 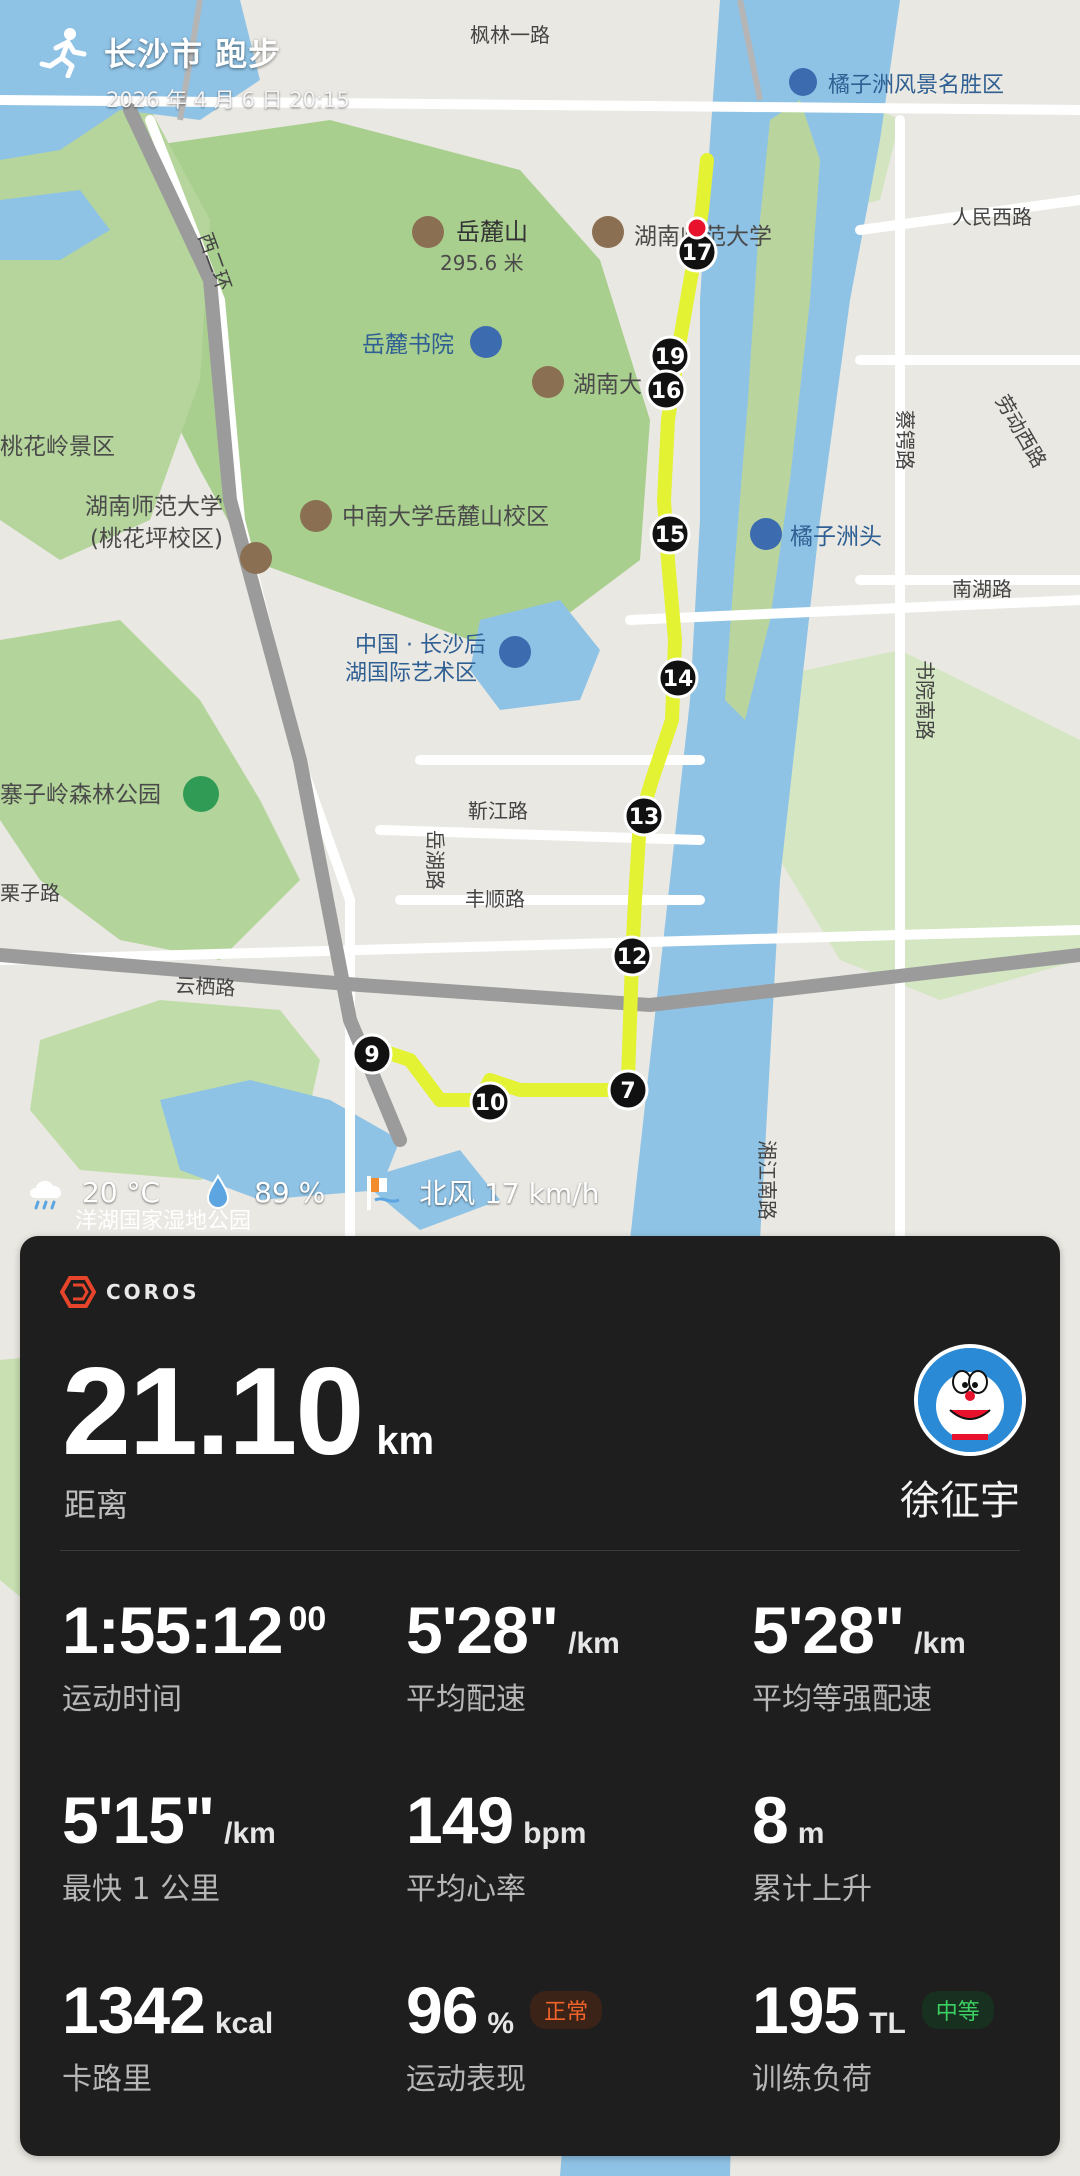 I want to click on wind-flag-icon, so click(x=383, y=1193).